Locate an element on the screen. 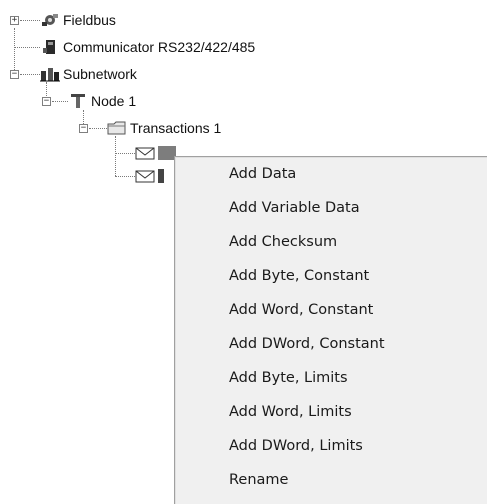  tree-node-communicator: Communicator RS232/422/485 is located at coordinates (147, 47).